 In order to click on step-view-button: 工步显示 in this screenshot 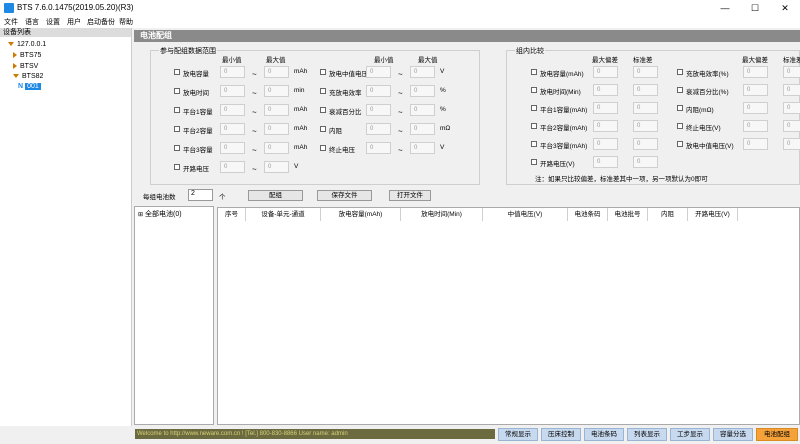, I will do `click(690, 434)`.